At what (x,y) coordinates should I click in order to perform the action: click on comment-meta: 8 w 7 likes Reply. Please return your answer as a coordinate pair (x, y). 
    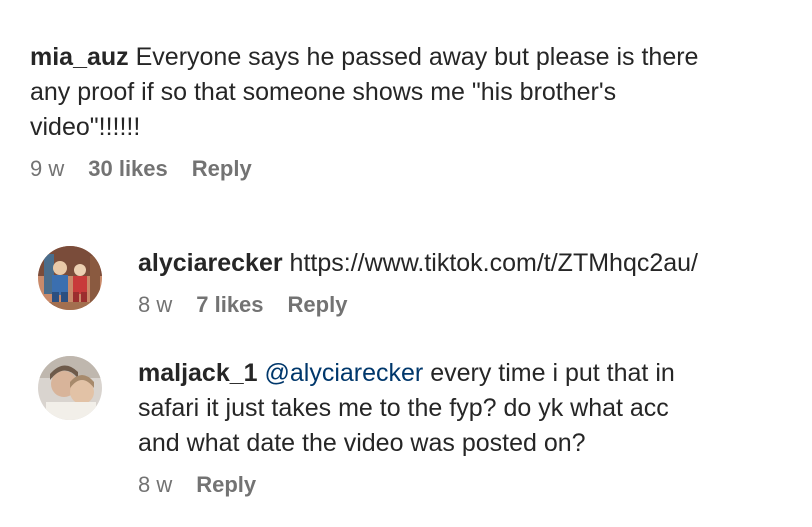
    Looking at the image, I should click on (473, 305).